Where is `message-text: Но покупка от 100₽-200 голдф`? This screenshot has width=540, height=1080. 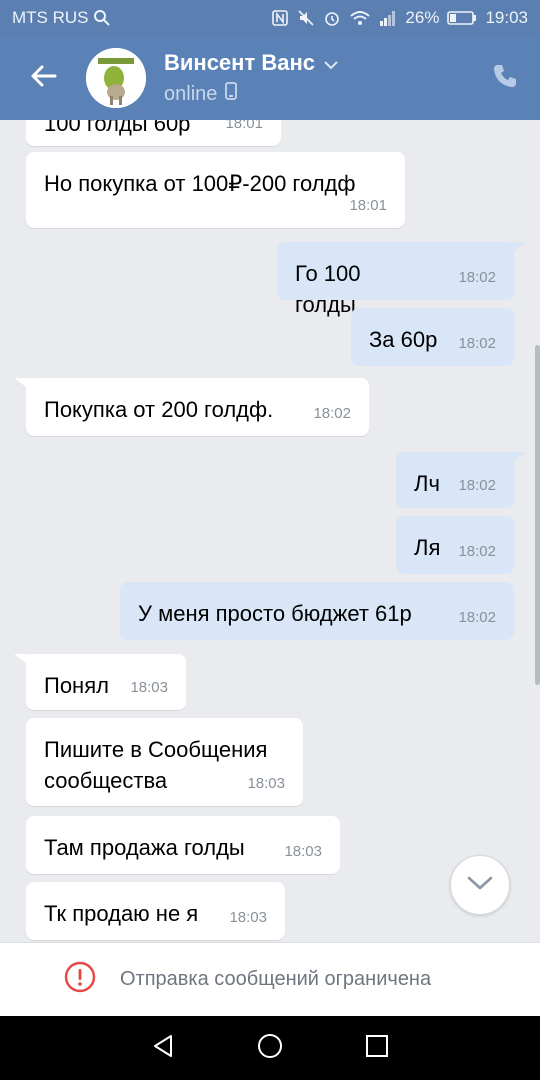
message-text: Но покупка от 100₽-200 голдф is located at coordinates (200, 183).